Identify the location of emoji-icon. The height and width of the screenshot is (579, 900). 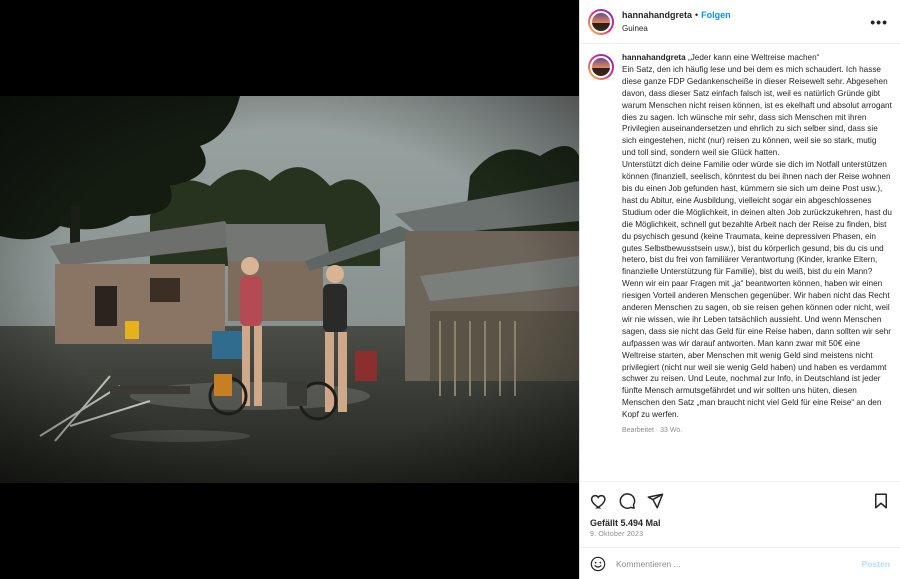
(598, 564).